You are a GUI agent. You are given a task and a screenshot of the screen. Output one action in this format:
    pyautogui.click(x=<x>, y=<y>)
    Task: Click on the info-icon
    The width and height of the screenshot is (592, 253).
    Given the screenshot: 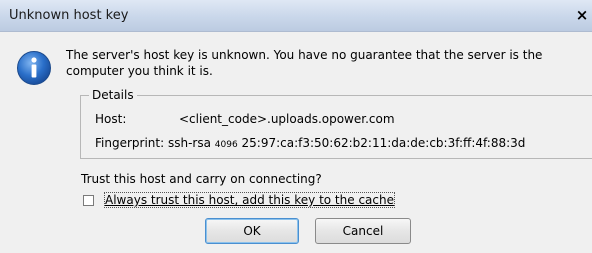 What is the action you would take?
    pyautogui.click(x=34, y=68)
    